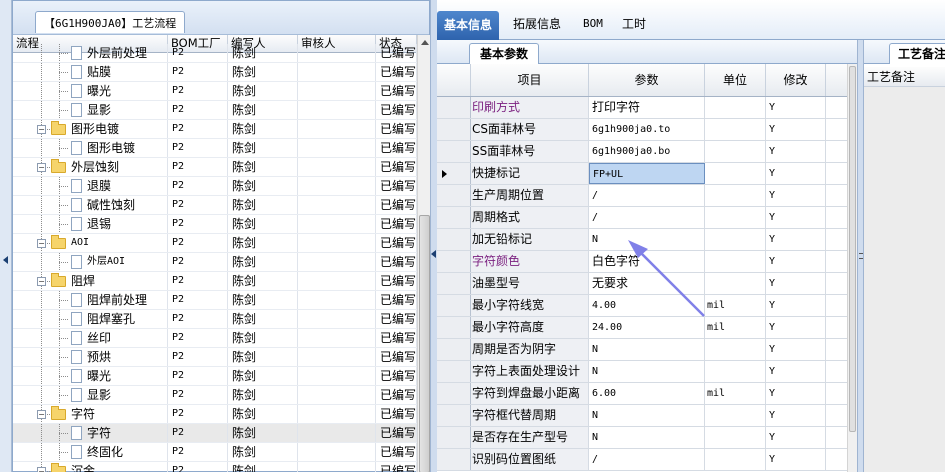 The width and height of the screenshot is (945, 472). I want to click on notes-column-header: 工艺备注, so click(904, 77).